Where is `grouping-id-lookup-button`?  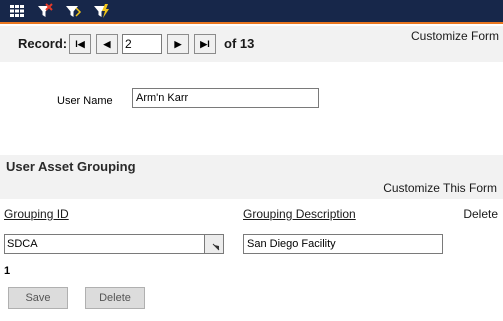
grouping-id-lookup-button is located at coordinates (214, 244).